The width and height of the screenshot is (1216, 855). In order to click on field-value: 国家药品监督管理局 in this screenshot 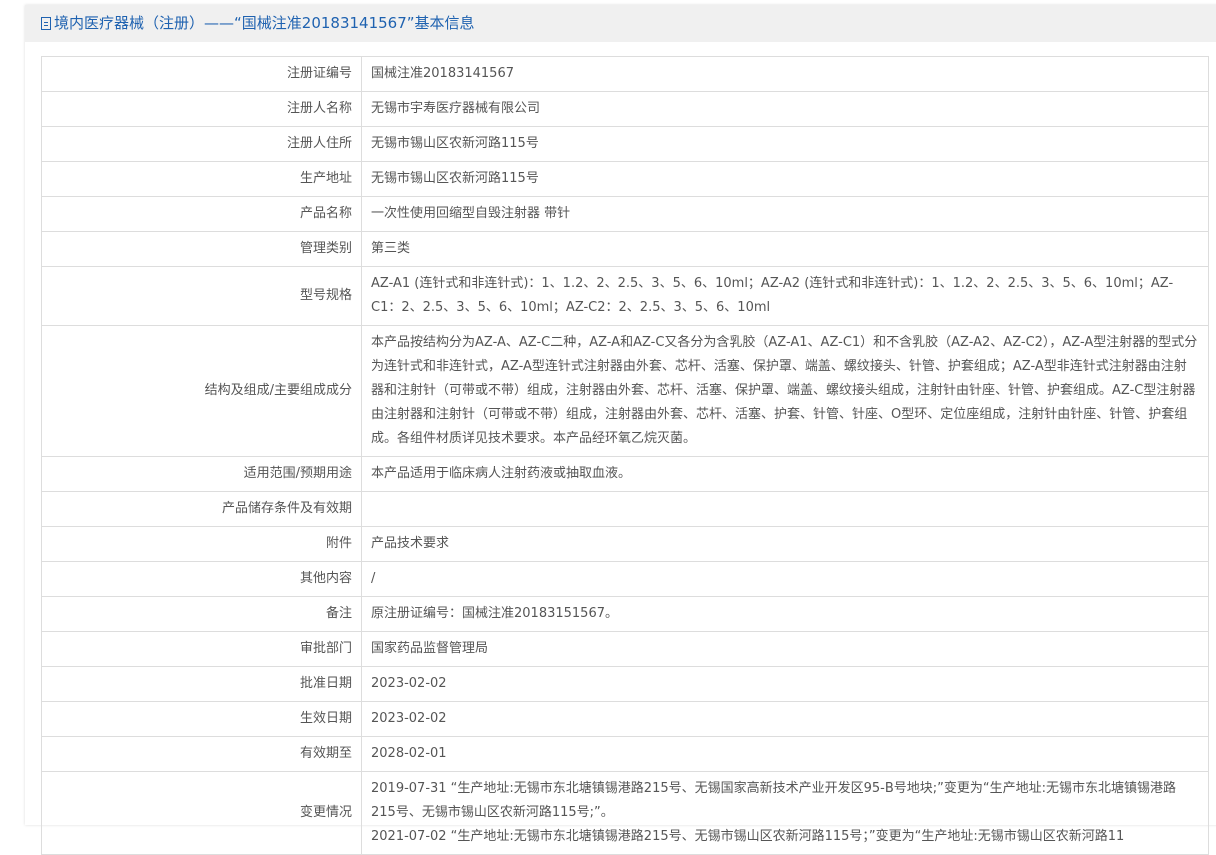, I will do `click(785, 649)`.